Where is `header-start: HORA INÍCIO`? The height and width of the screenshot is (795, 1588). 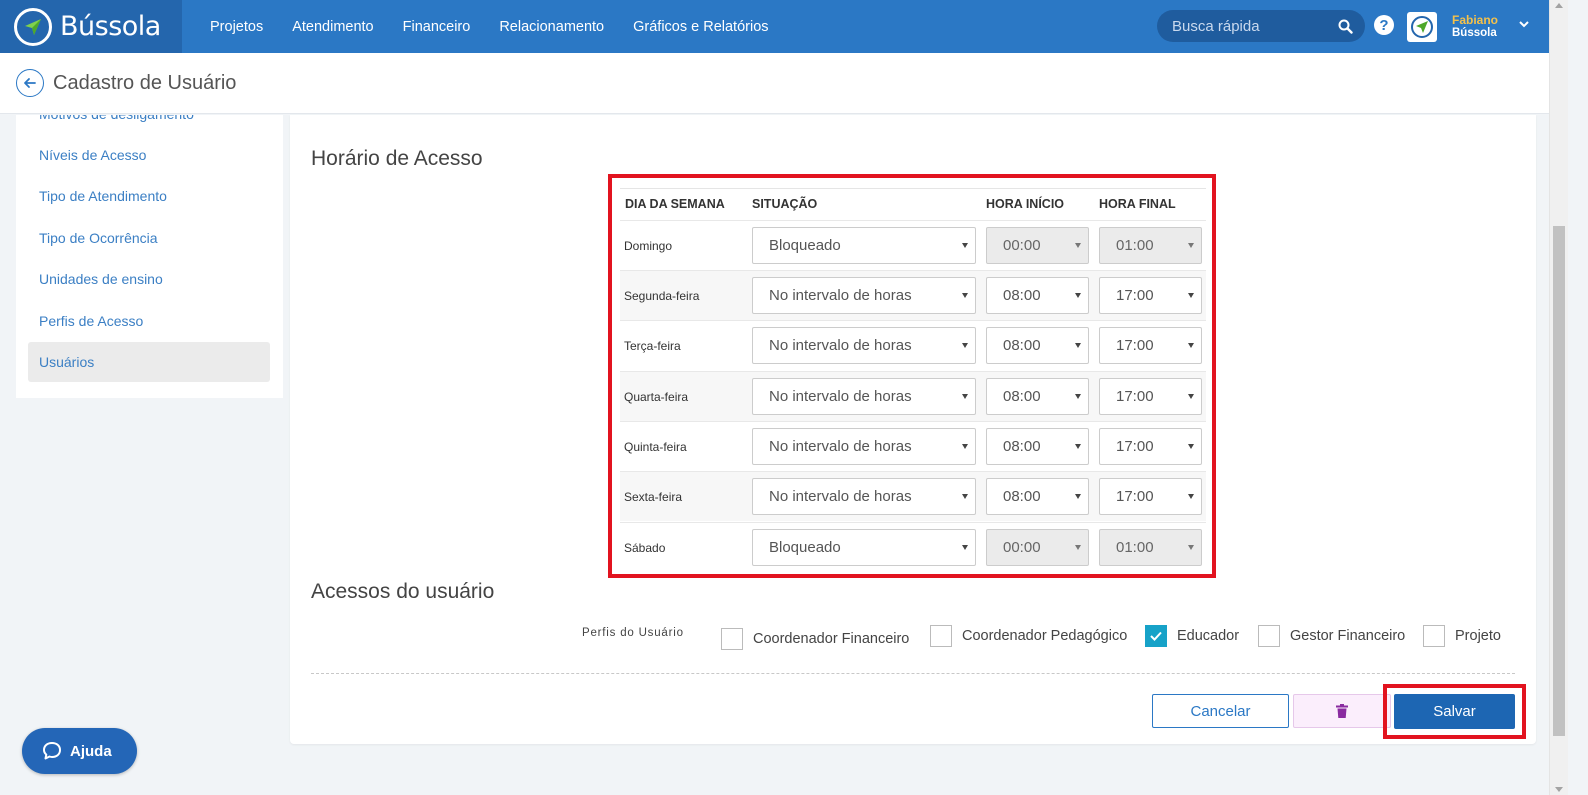
header-start: HORA INÍCIO is located at coordinates (1025, 204).